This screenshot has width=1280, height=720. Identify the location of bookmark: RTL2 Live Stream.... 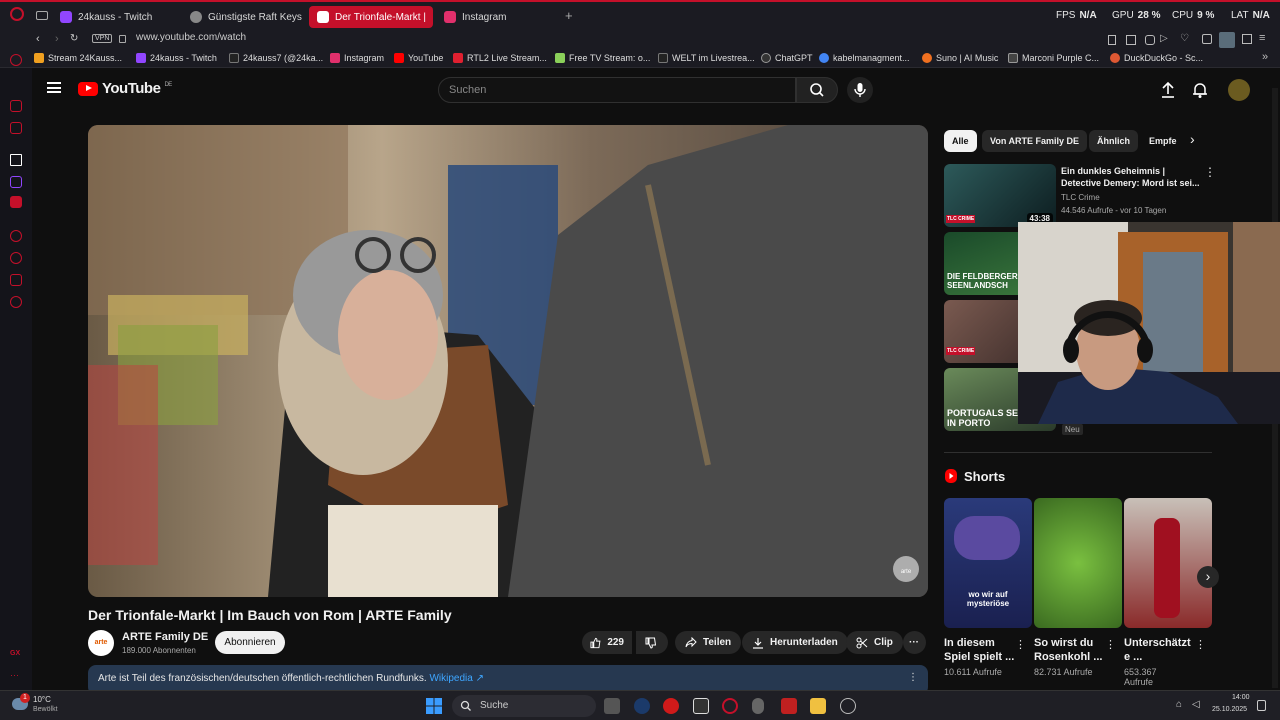
(500, 58).